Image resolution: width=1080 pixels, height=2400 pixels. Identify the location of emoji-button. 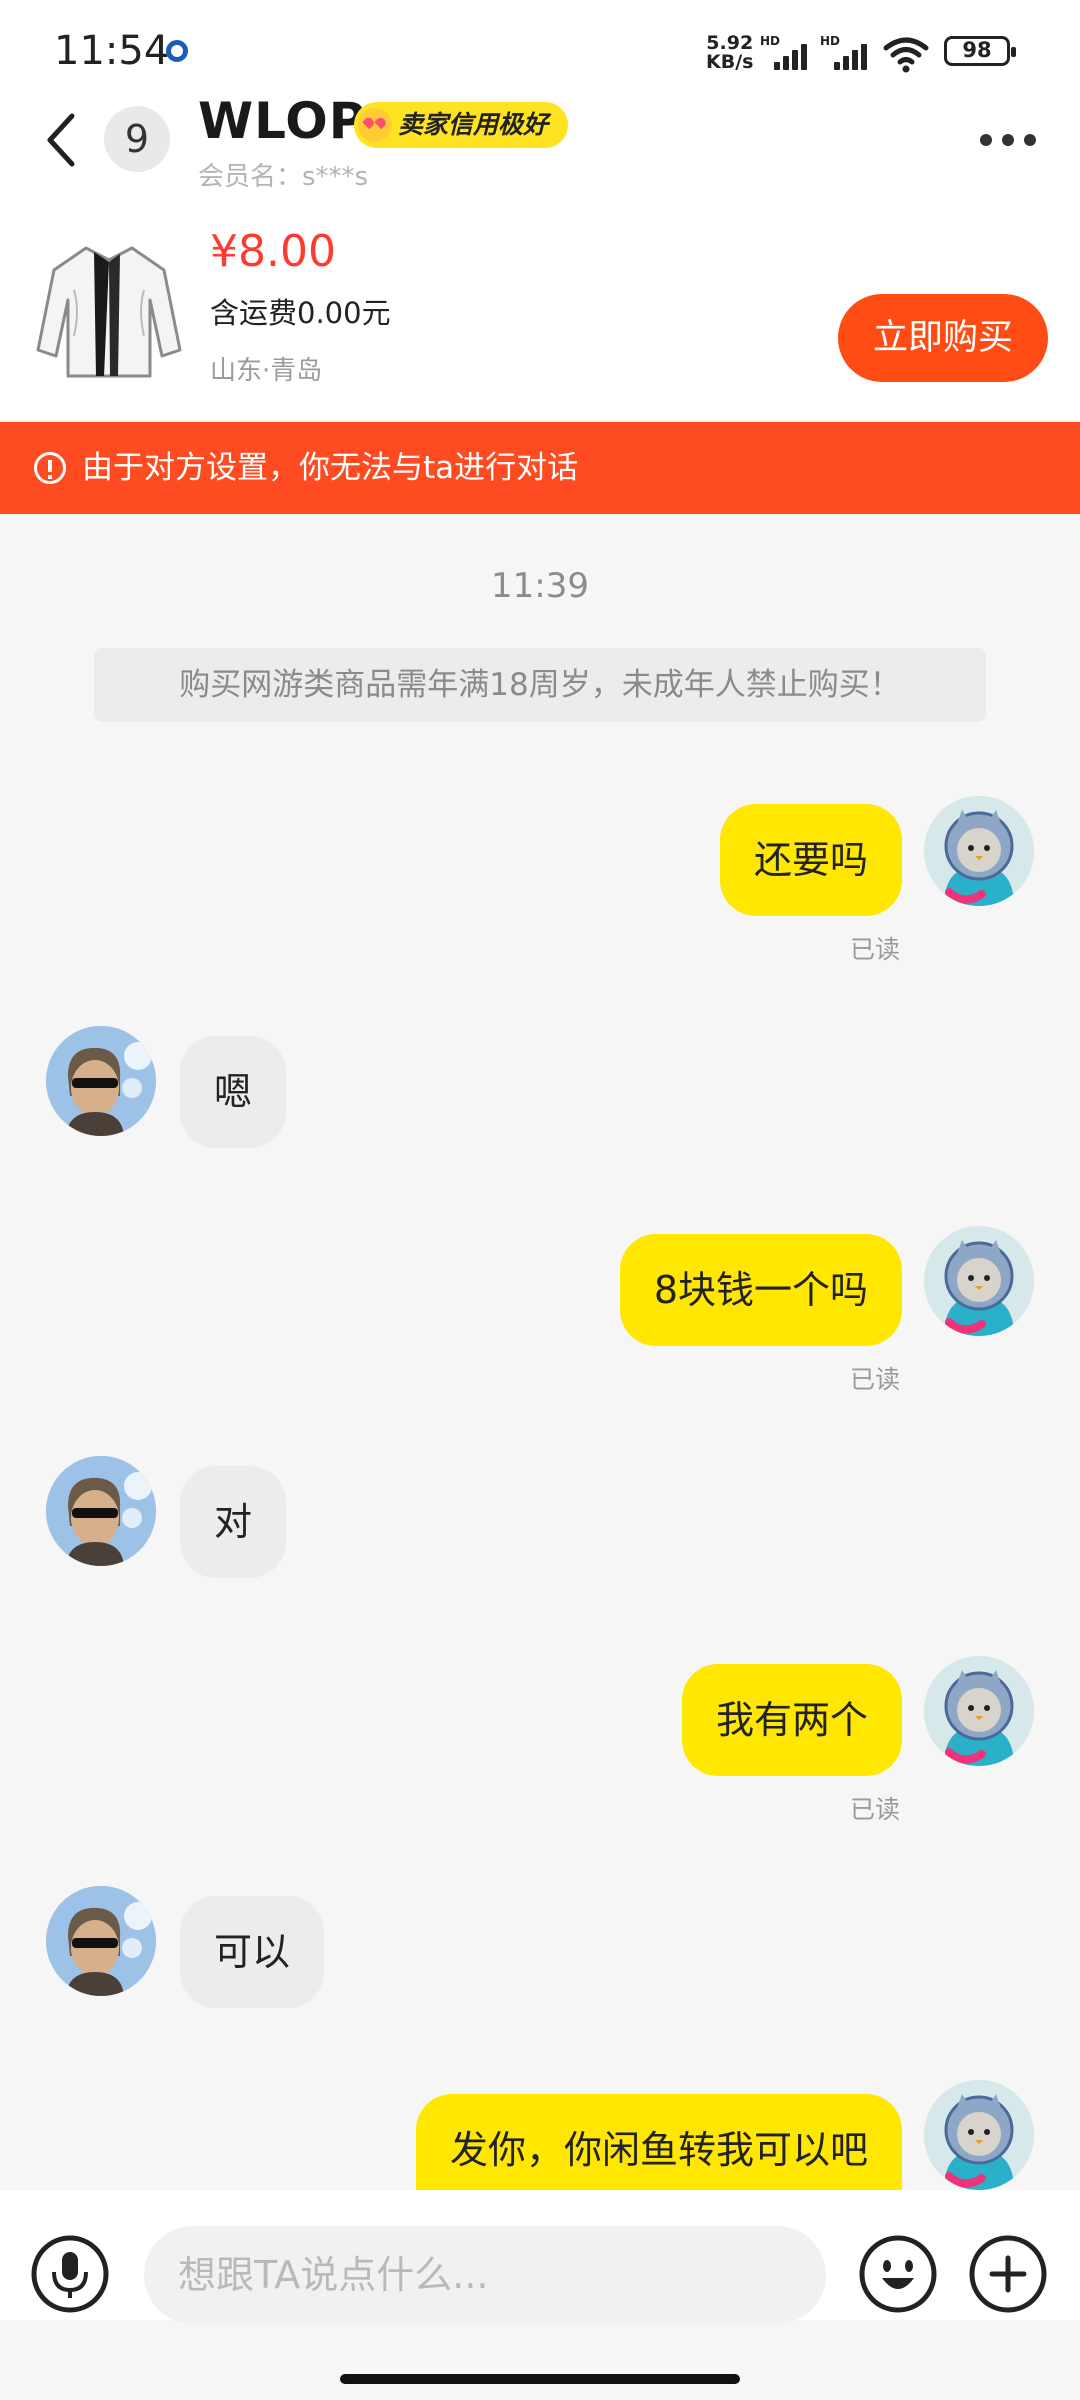
(898, 2274).